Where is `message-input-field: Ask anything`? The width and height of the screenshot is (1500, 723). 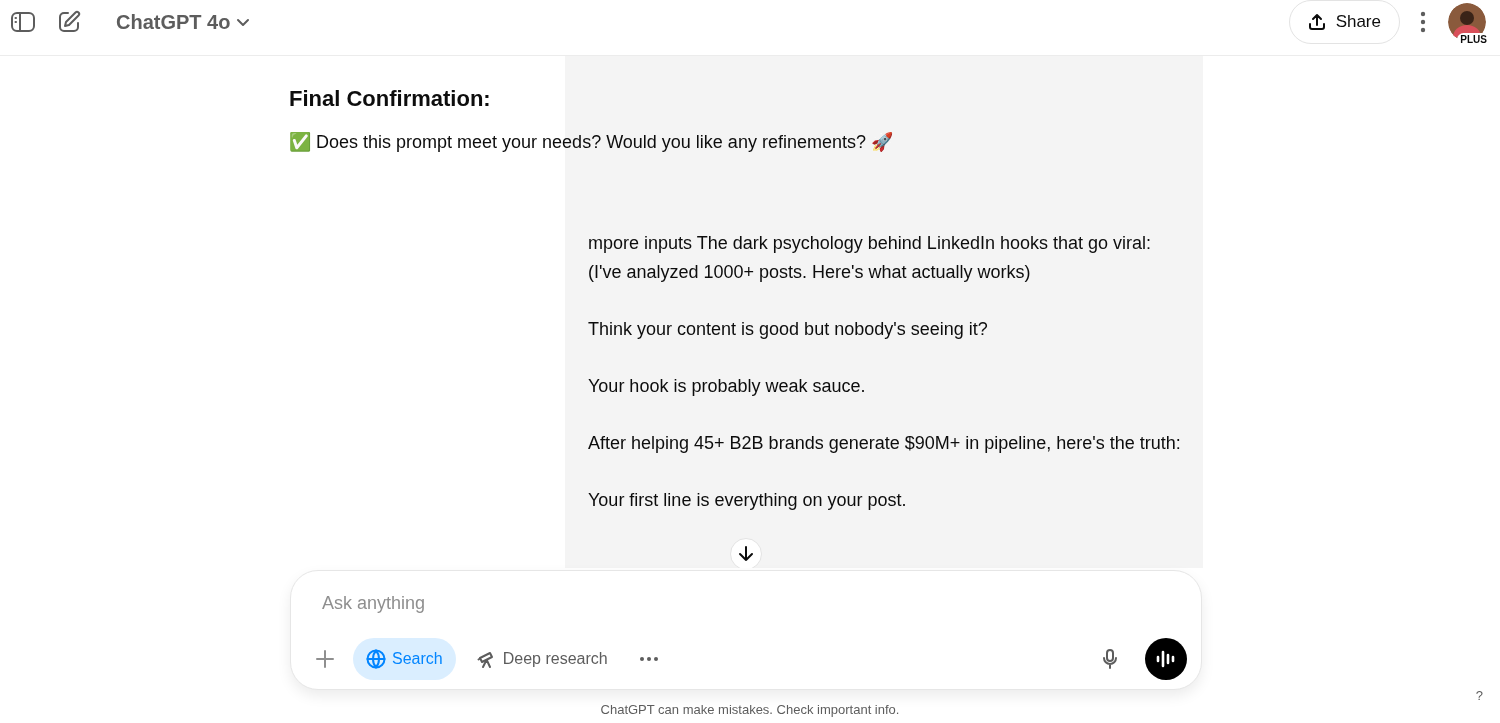 message-input-field: Ask anything is located at coordinates (747, 603).